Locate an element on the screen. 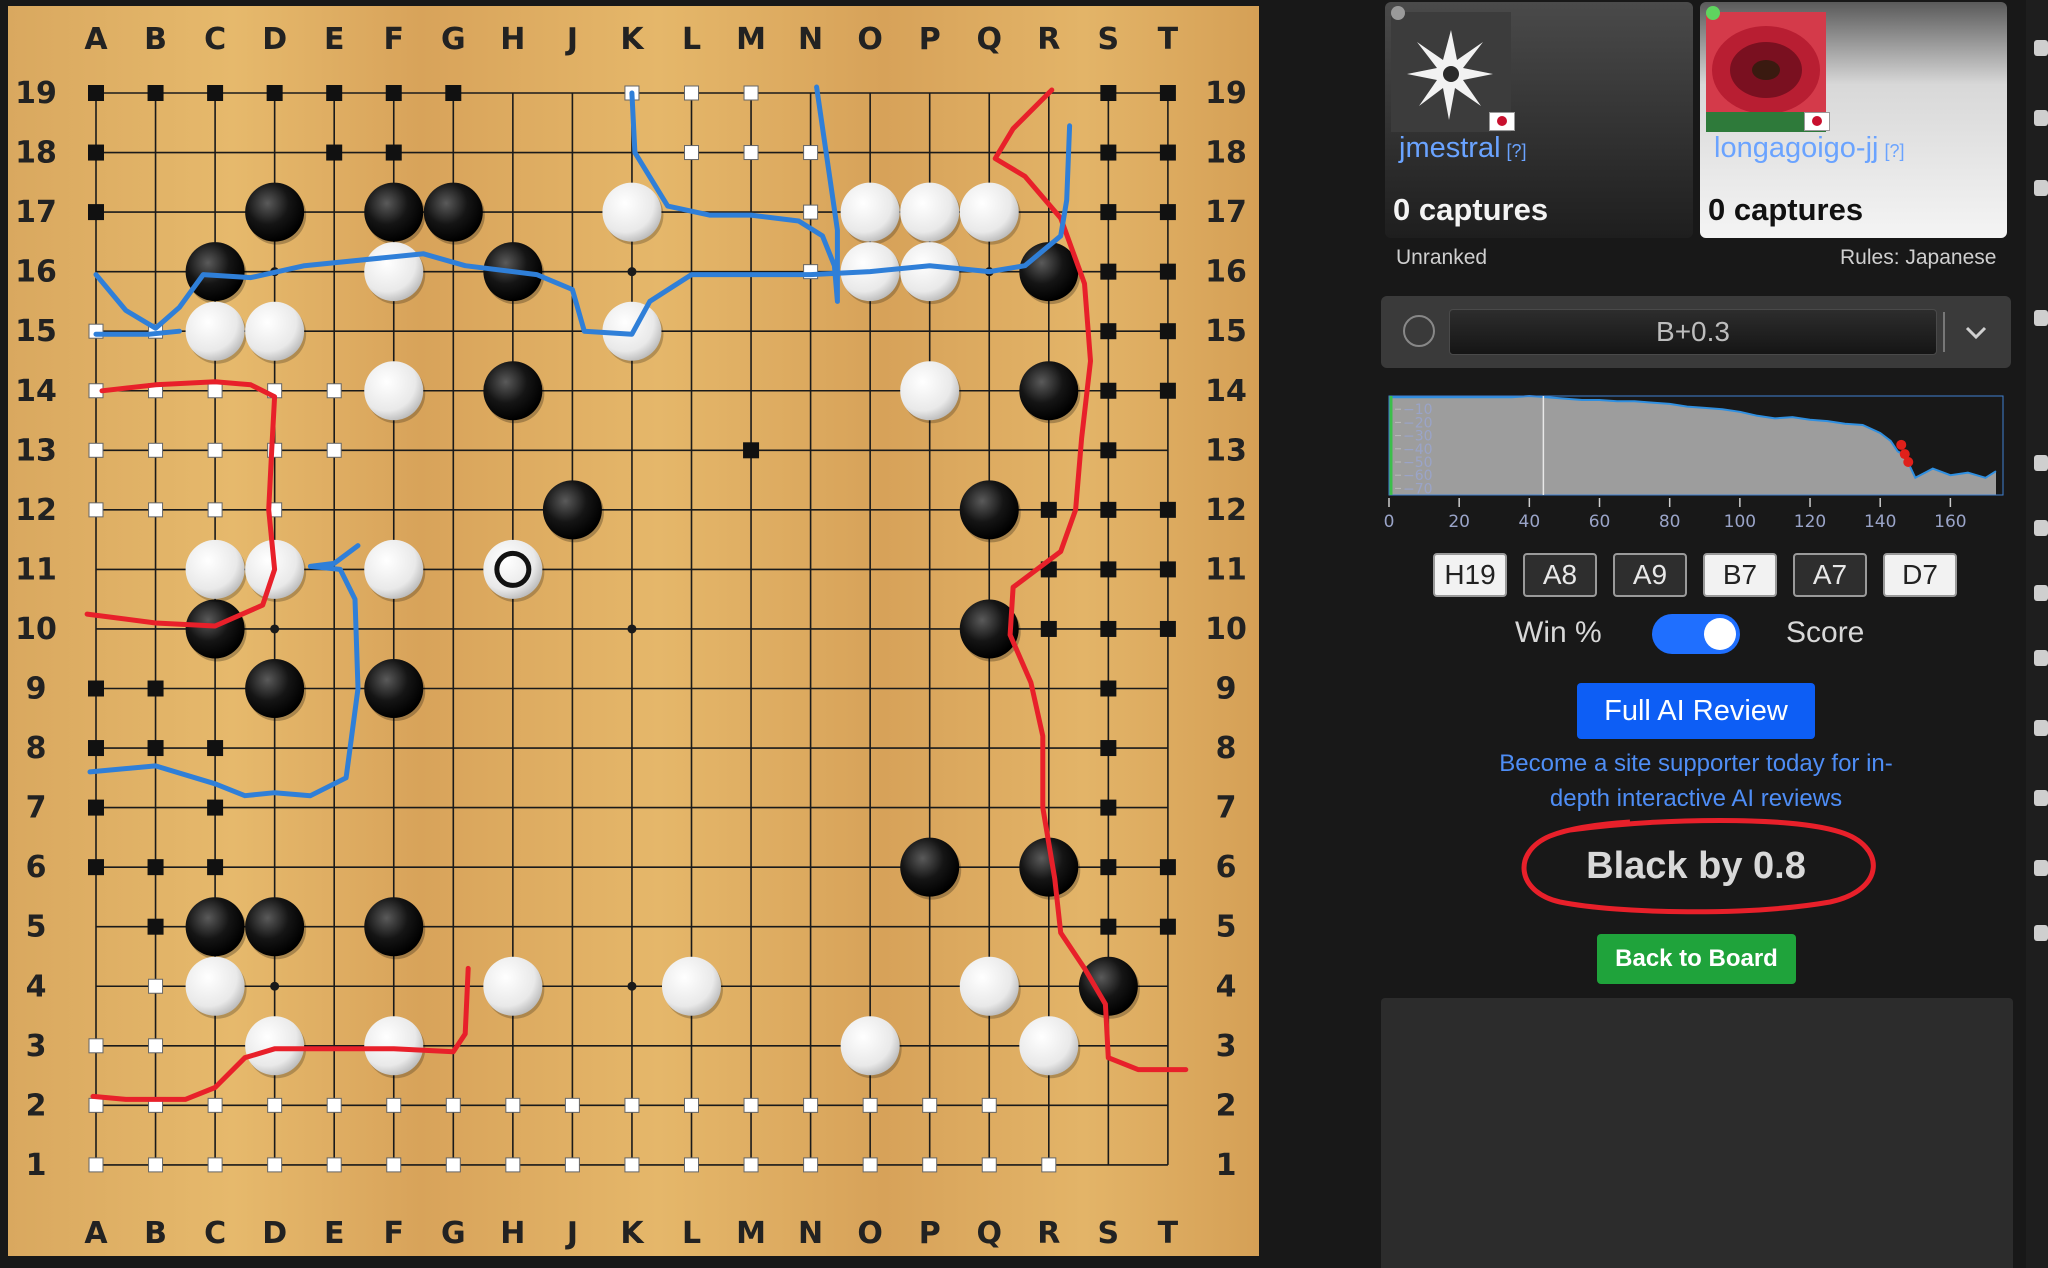 The image size is (2048, 1268). back-to-board-button: Back to Board is located at coordinates (1696, 959).